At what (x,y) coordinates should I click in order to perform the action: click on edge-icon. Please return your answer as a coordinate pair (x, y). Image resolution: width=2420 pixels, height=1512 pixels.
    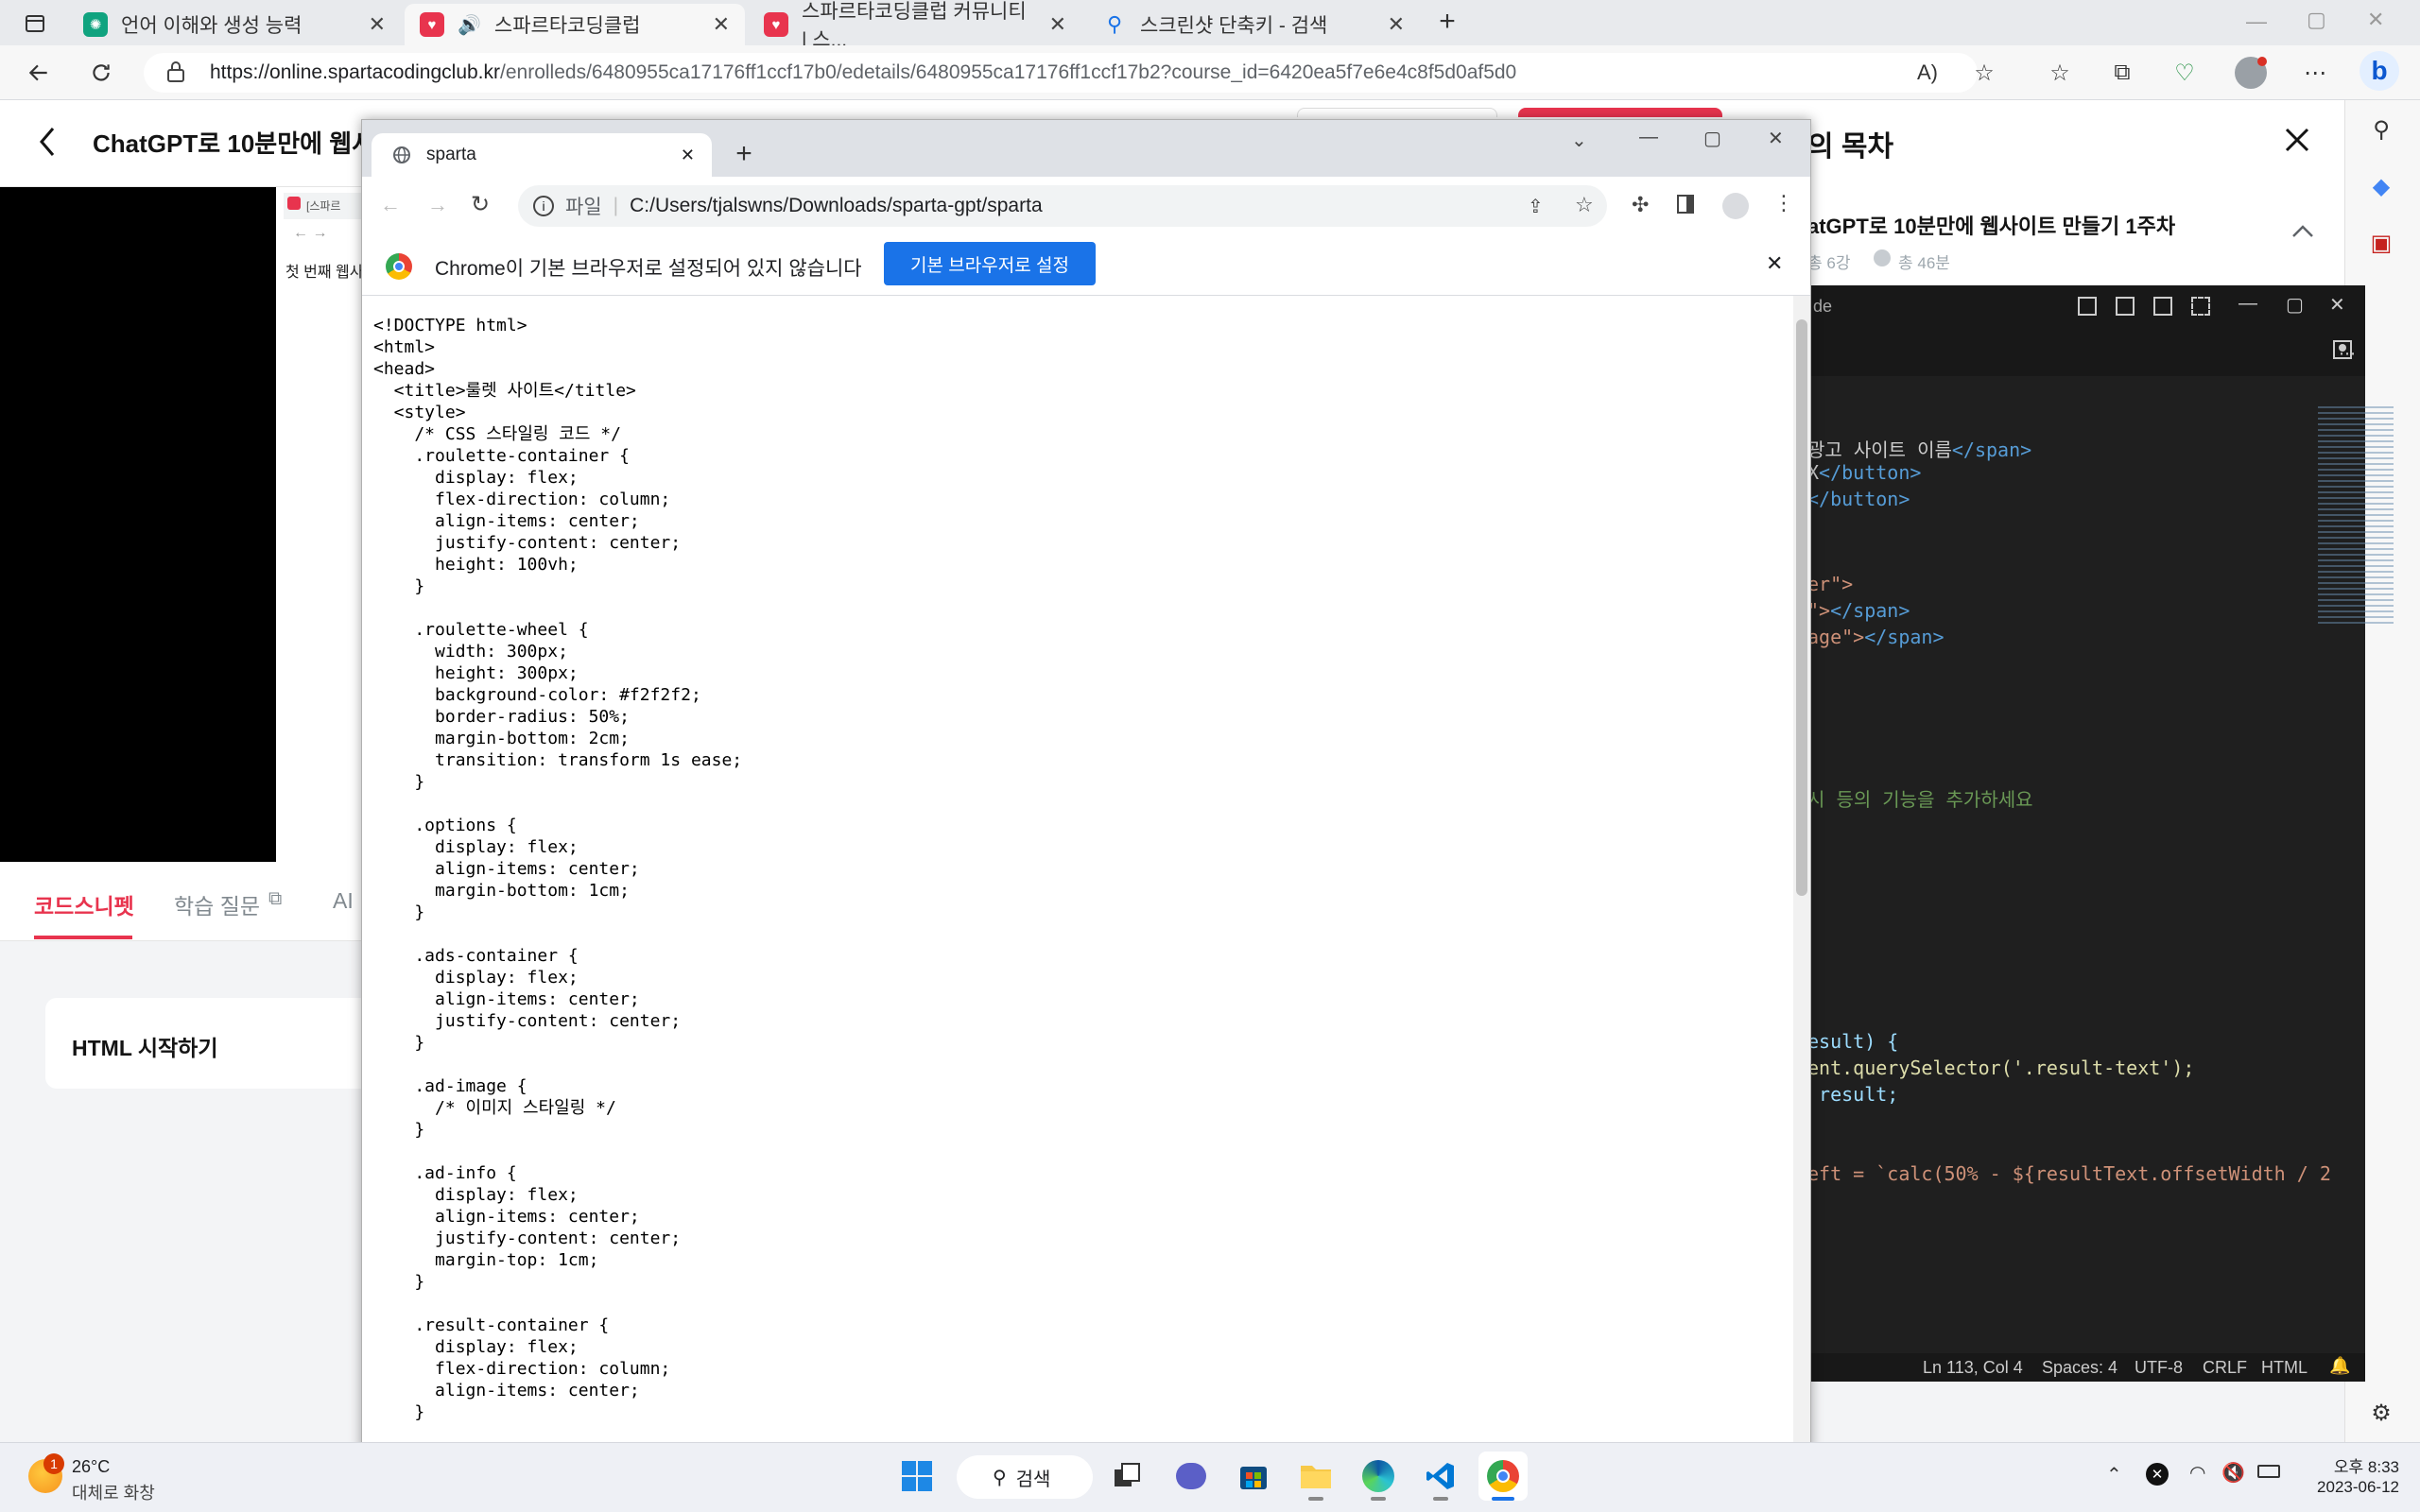
    Looking at the image, I should click on (1378, 1476).